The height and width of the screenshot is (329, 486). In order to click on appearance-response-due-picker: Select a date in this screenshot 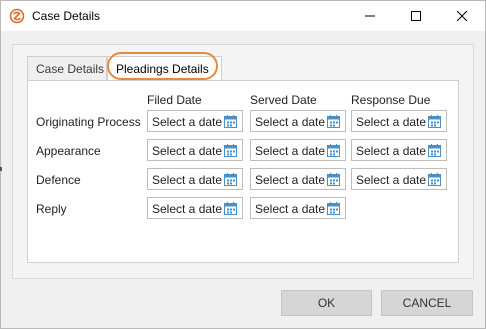, I will do `click(399, 150)`.